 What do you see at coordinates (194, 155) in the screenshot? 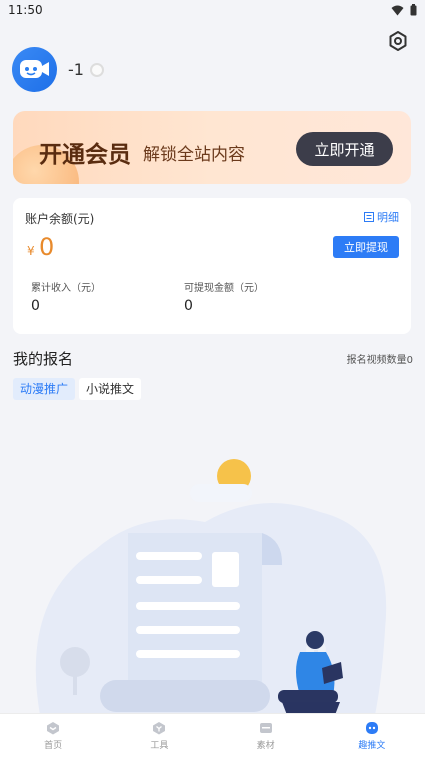
I see `vip-subtitle: 解锁全站内容` at bounding box center [194, 155].